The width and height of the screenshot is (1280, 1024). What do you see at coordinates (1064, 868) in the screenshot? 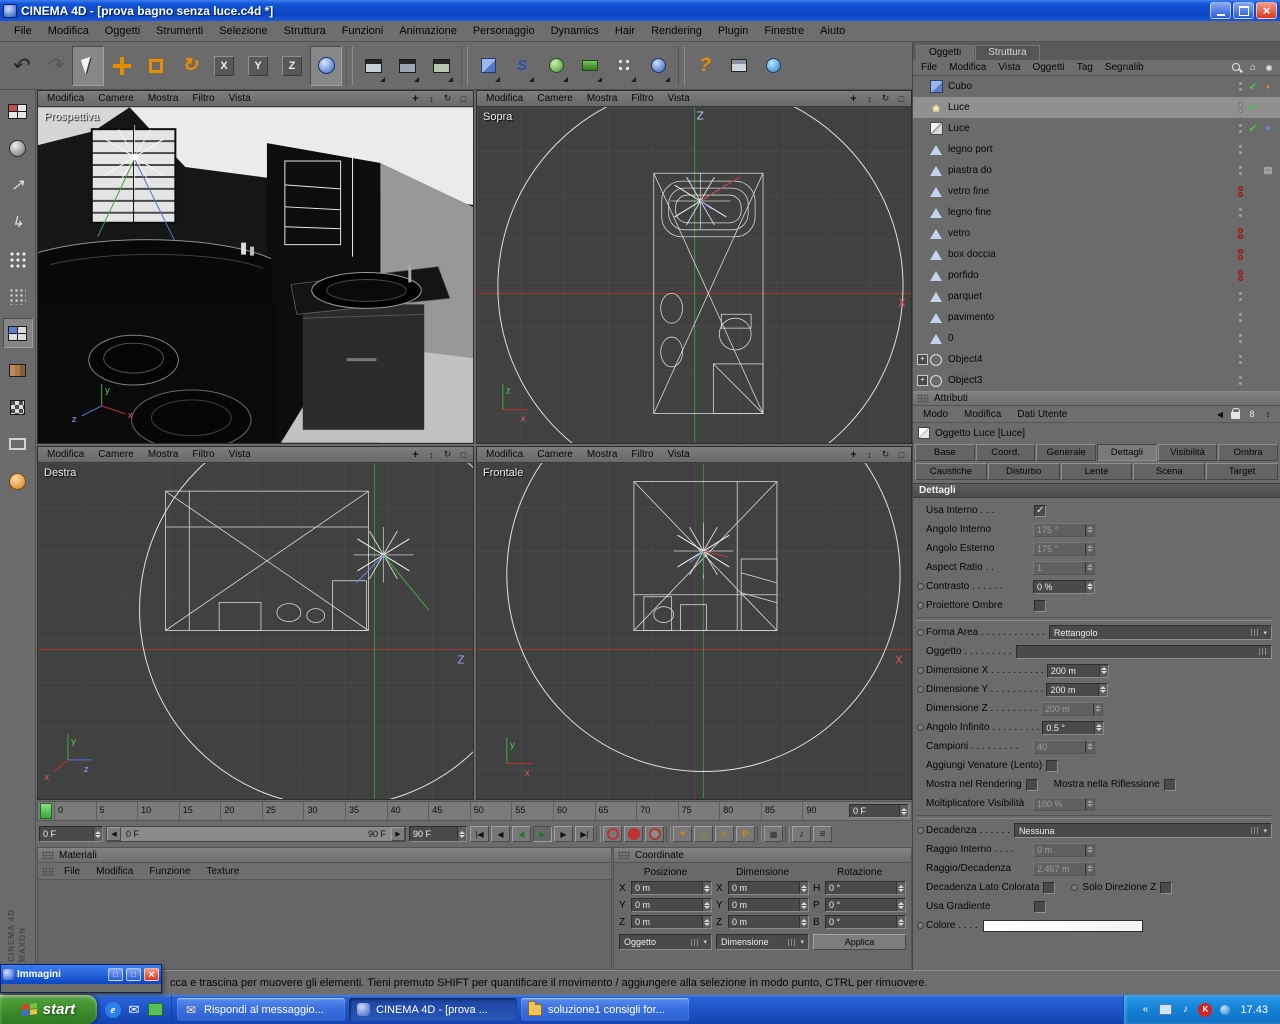
I see `parameter-field: 2.467 m` at bounding box center [1064, 868].